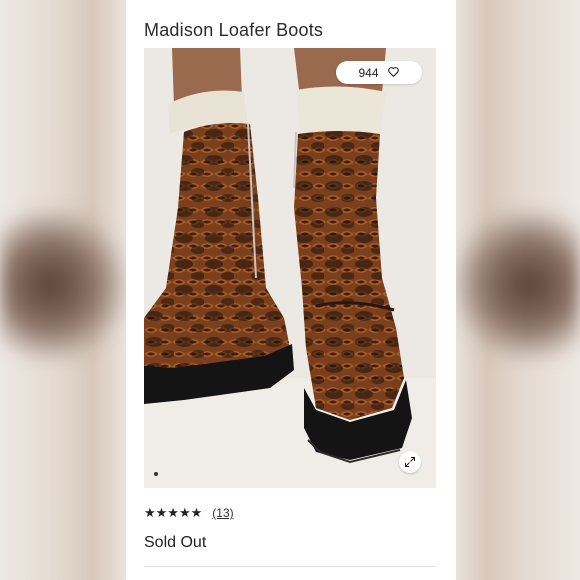 The width and height of the screenshot is (580, 580). I want to click on star-rating: ★★★★★, so click(173, 512).